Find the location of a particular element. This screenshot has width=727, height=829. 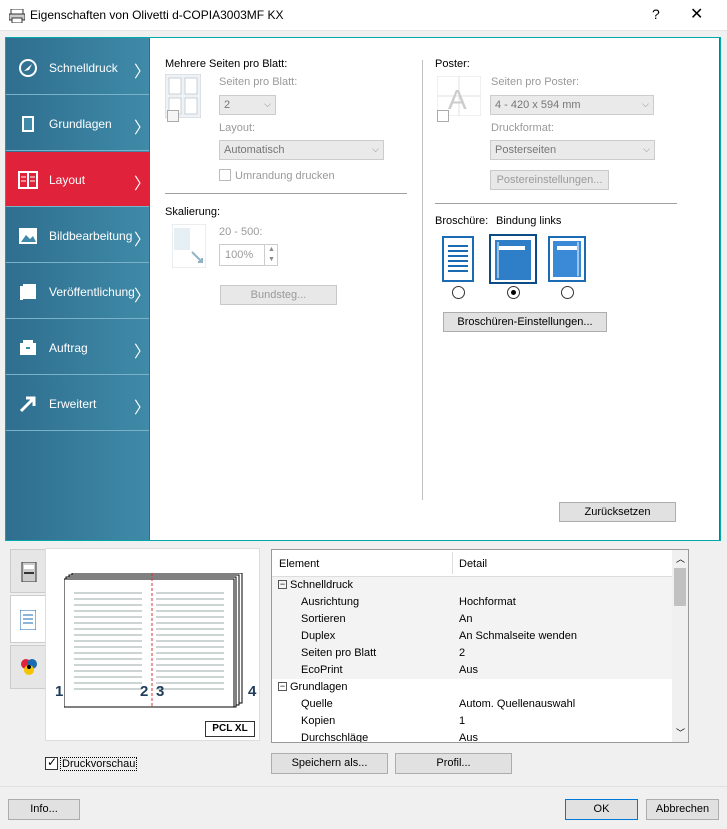

publish-icon is located at coordinates (28, 292).